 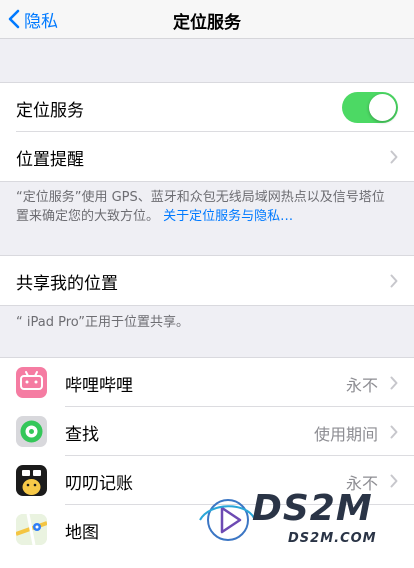 What do you see at coordinates (312, 508) in the screenshot?
I see `watermark-logo-text: DS2M` at bounding box center [312, 508].